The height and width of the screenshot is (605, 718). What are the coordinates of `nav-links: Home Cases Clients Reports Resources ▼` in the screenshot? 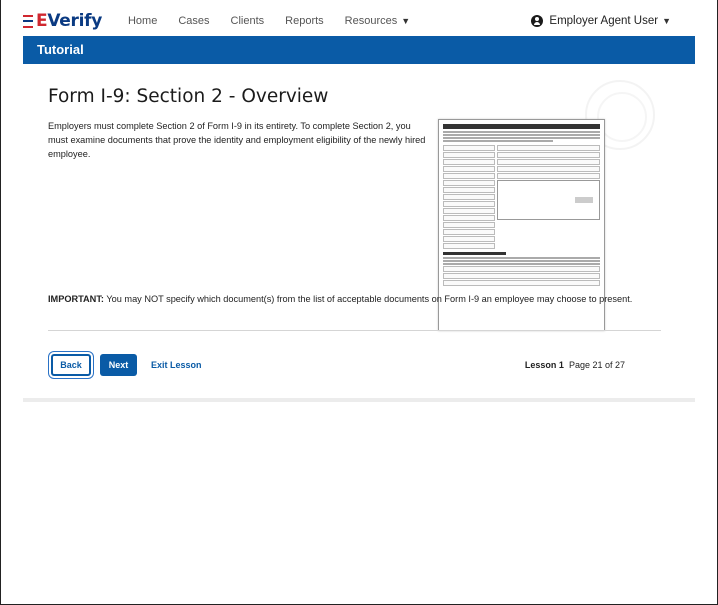 It's located at (269, 21).